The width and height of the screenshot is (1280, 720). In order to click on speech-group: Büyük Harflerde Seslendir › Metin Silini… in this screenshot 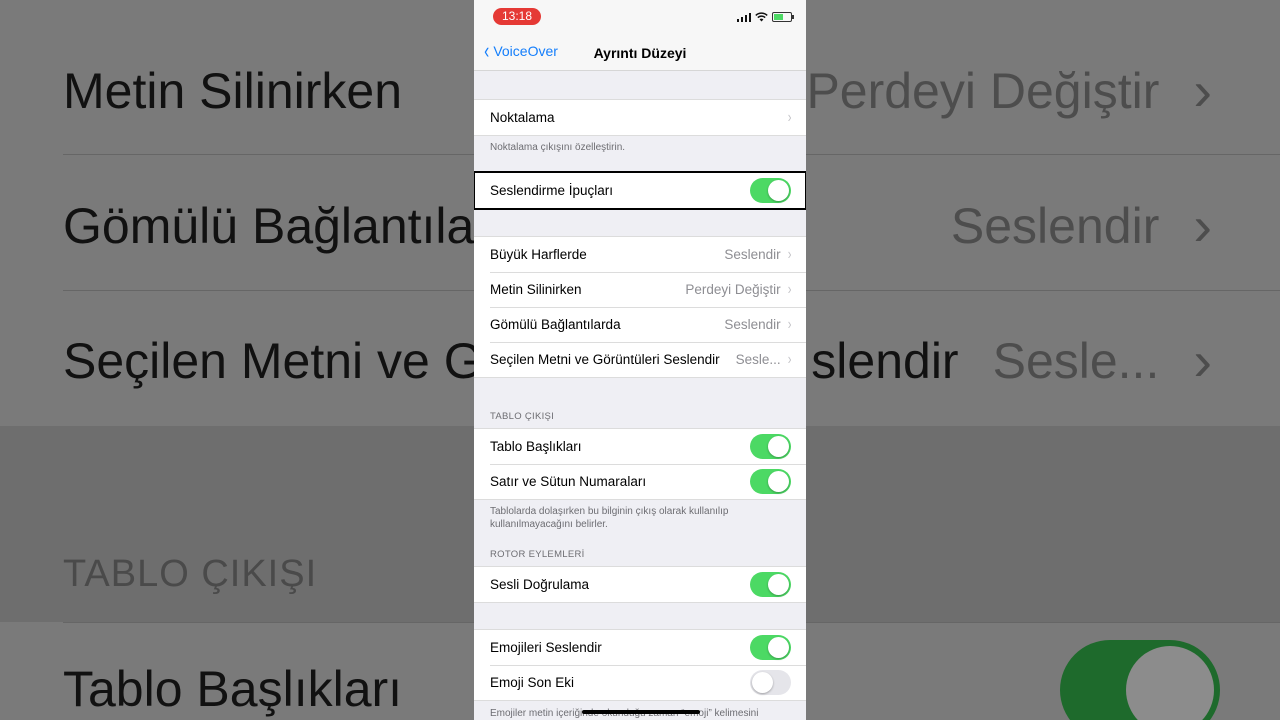, I will do `click(640, 307)`.